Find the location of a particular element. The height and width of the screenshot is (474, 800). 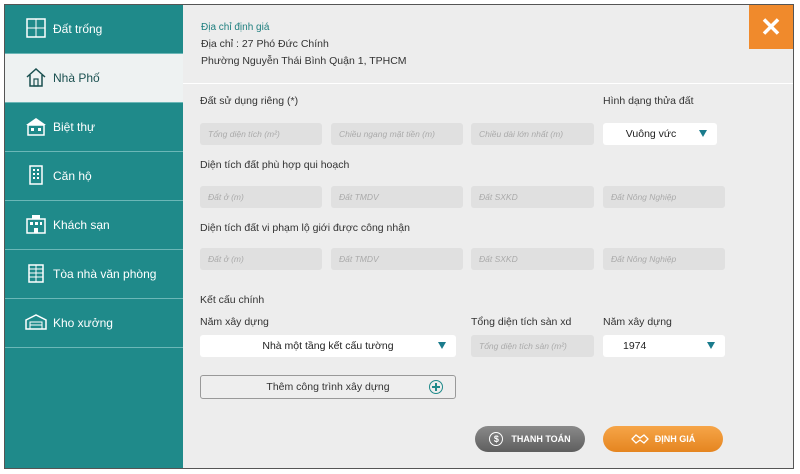

address-line-1: Địa chỉ : 27 Phó Đức Chính is located at coordinates (265, 44).